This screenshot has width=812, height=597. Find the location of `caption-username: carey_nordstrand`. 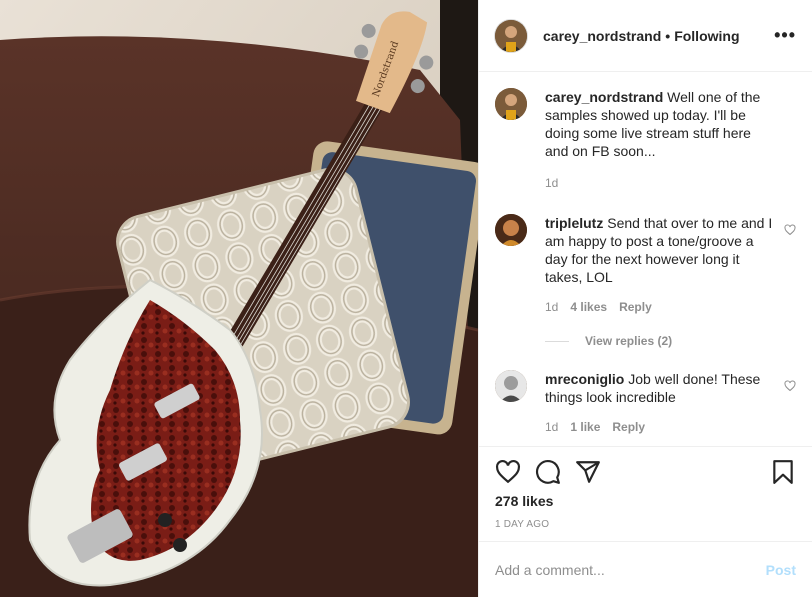

caption-username: carey_nordstrand is located at coordinates (604, 97).